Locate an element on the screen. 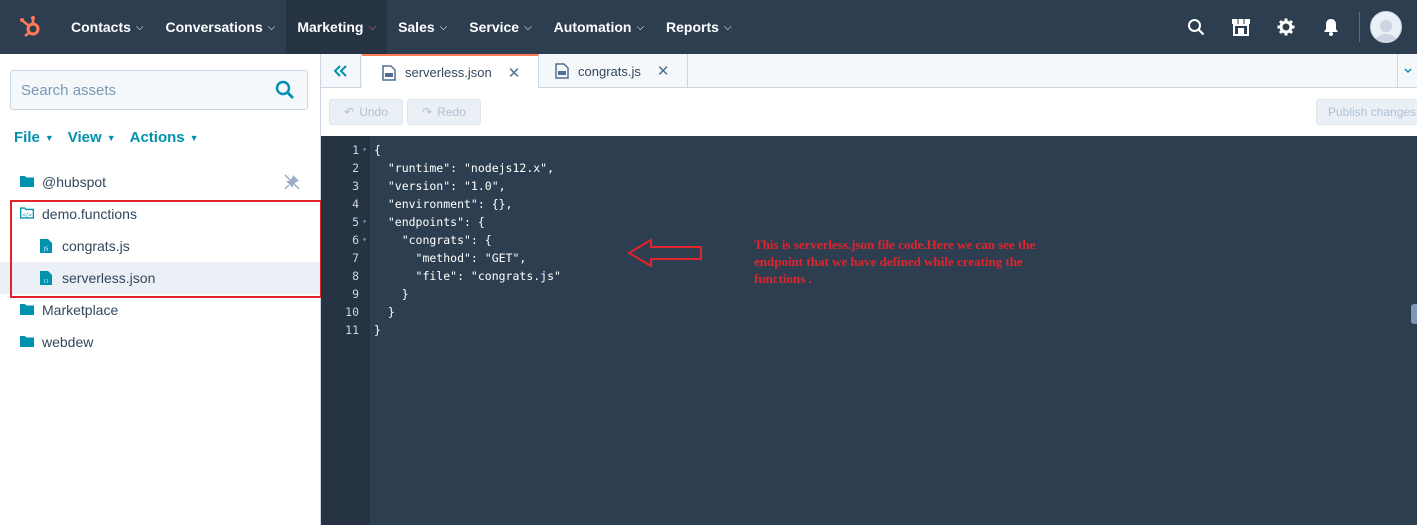 The height and width of the screenshot is (525, 1417). tab-label: serverless.json is located at coordinates (448, 72).